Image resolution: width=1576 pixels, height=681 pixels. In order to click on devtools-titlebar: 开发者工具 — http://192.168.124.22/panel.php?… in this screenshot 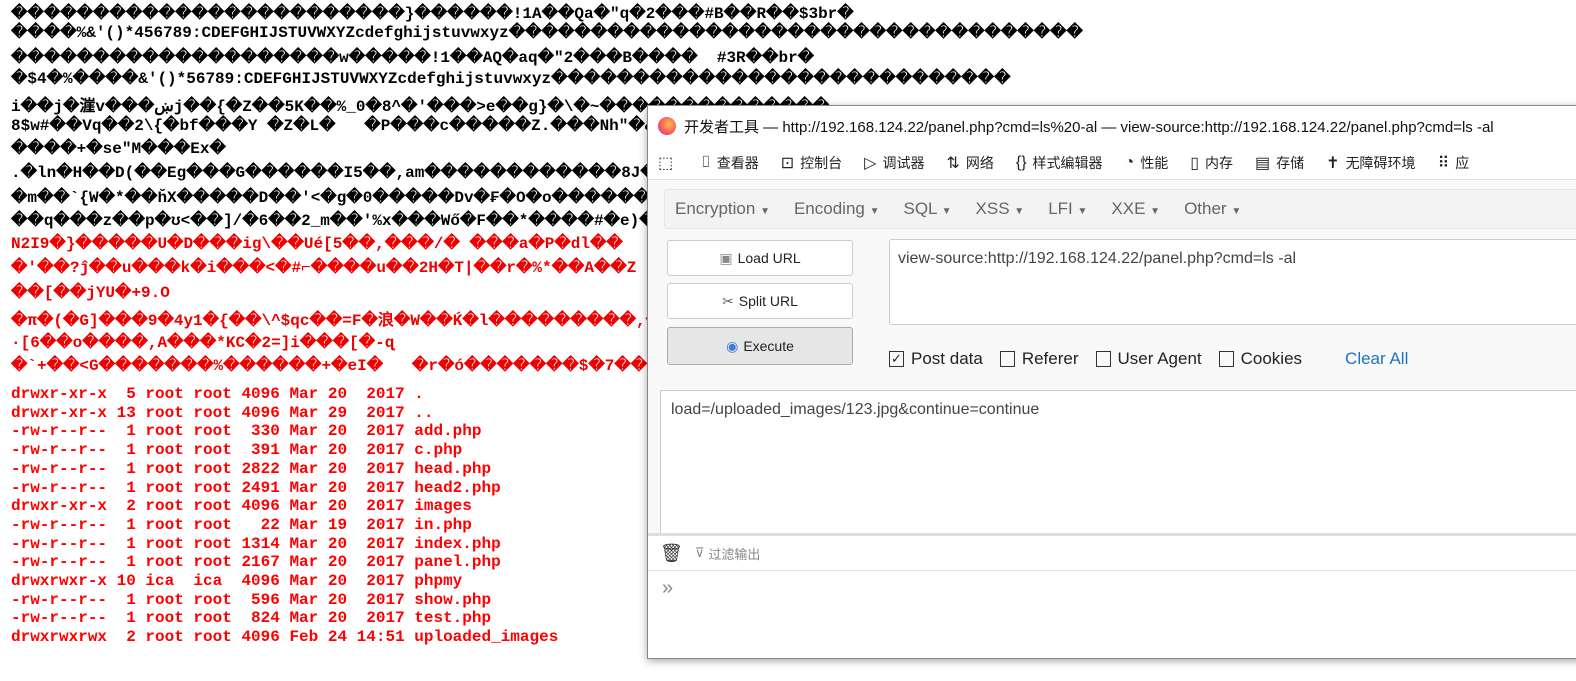, I will do `click(1112, 126)`.